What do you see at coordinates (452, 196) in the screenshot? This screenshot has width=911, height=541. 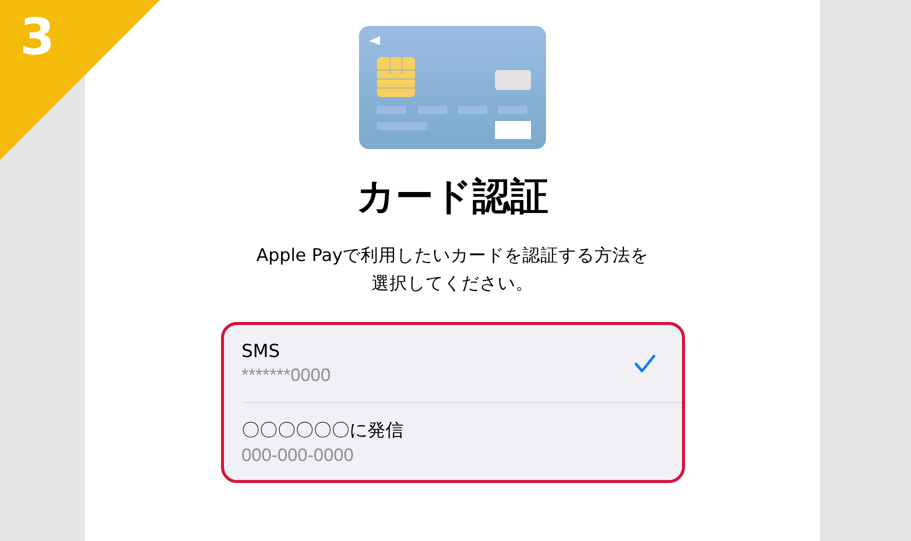 I see `screen-title: カード認証` at bounding box center [452, 196].